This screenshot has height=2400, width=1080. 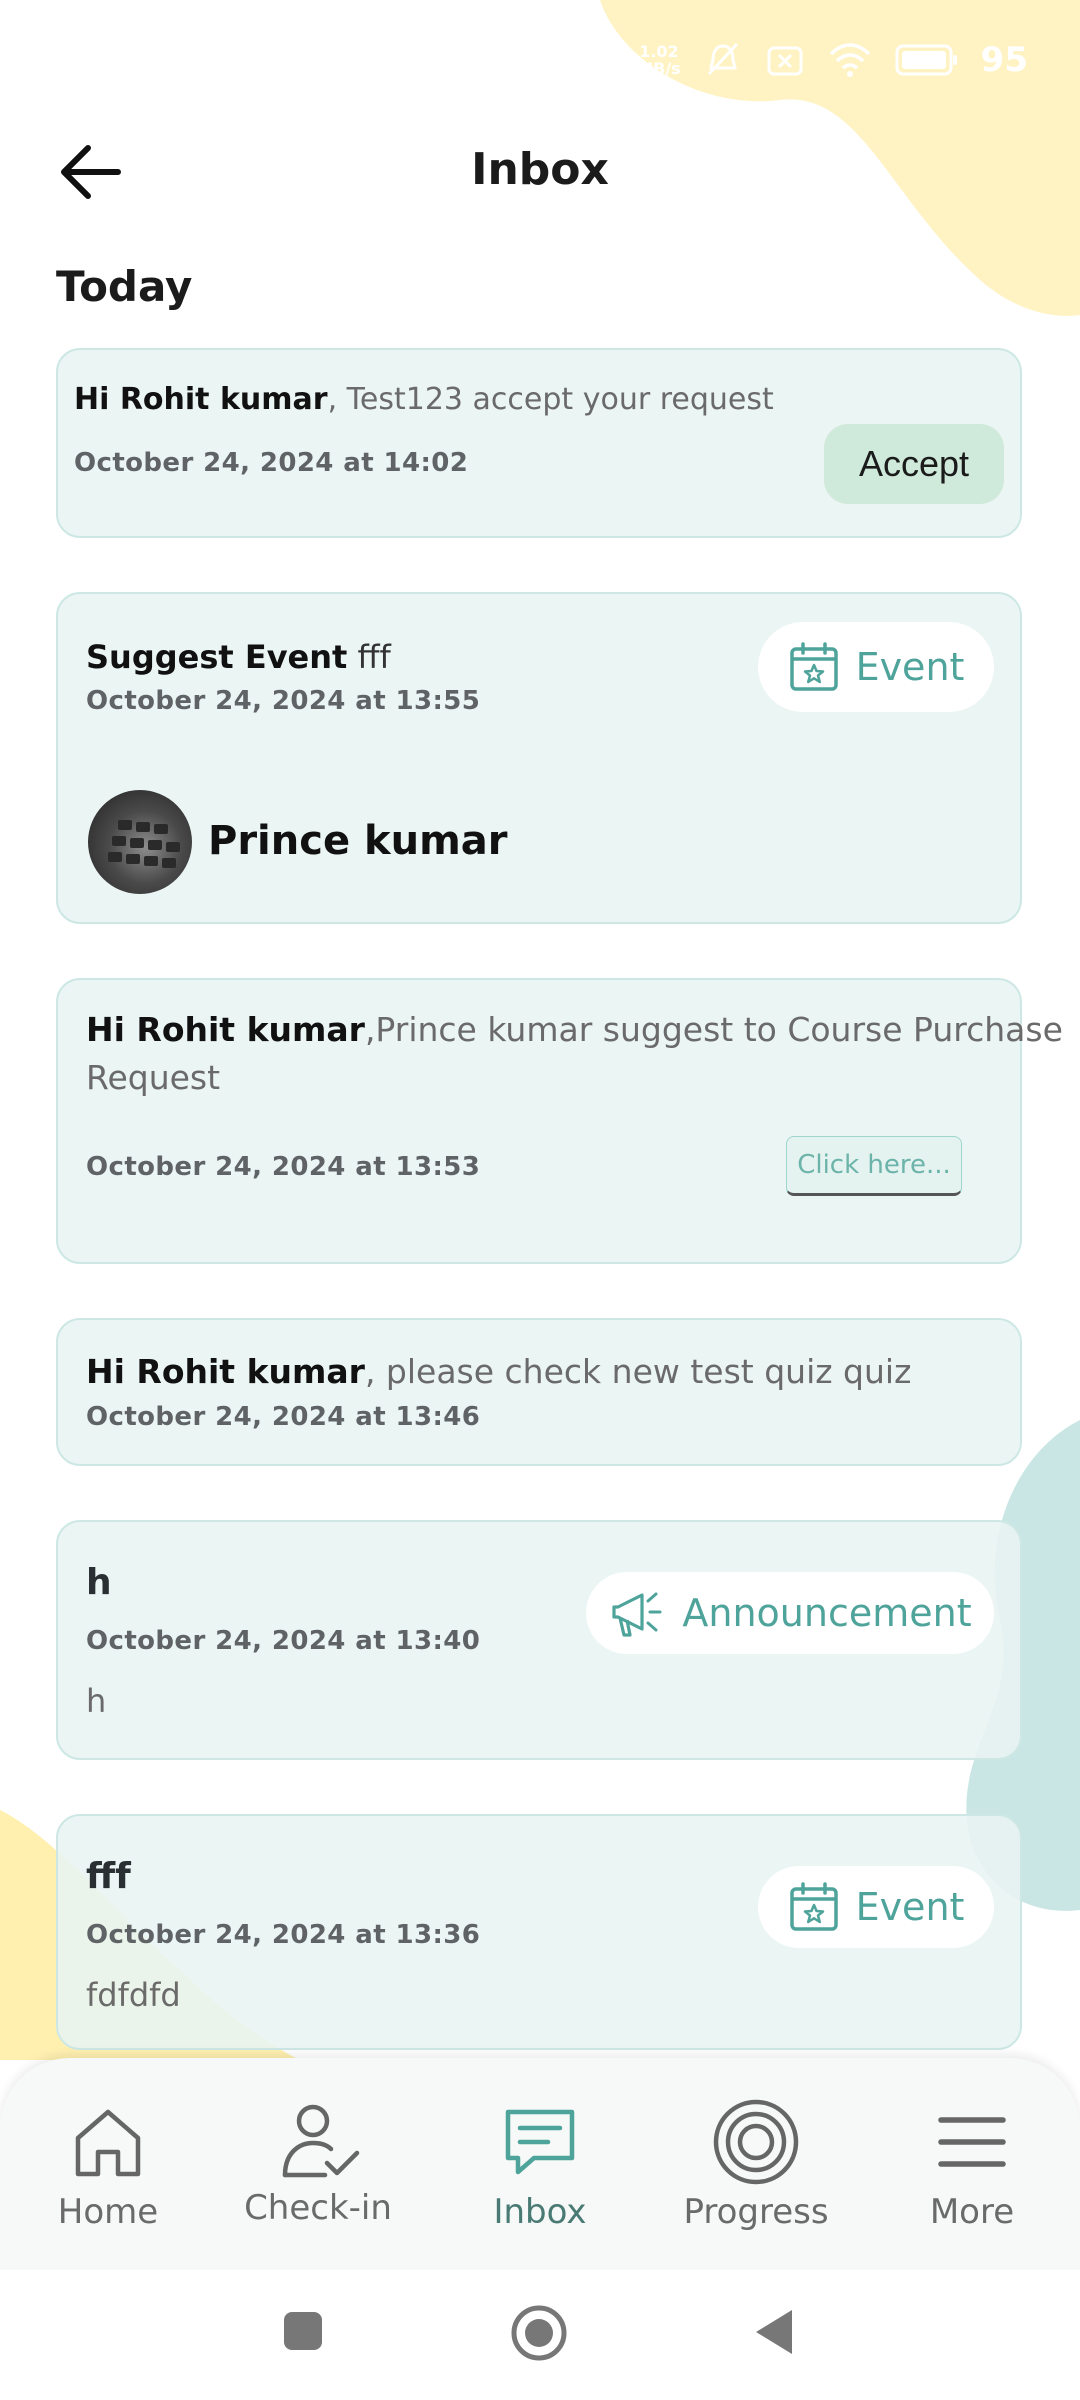 I want to click on notification-date: October 24, 2024 at 13:36, so click(x=283, y=1935).